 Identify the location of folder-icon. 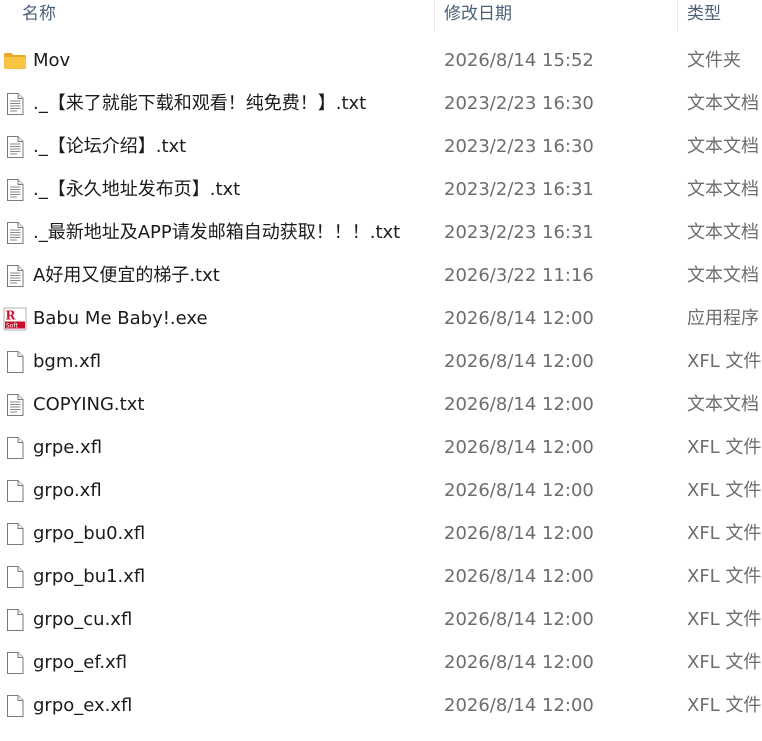
(15, 61).